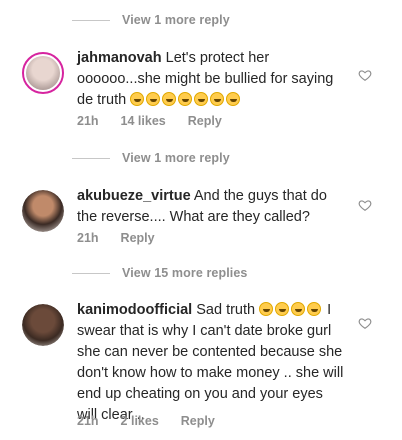 This screenshot has width=402, height=440. Describe the element at coordinates (226, 310) in the screenshot. I see `comment-text-before-emoji: Sad truth` at that location.